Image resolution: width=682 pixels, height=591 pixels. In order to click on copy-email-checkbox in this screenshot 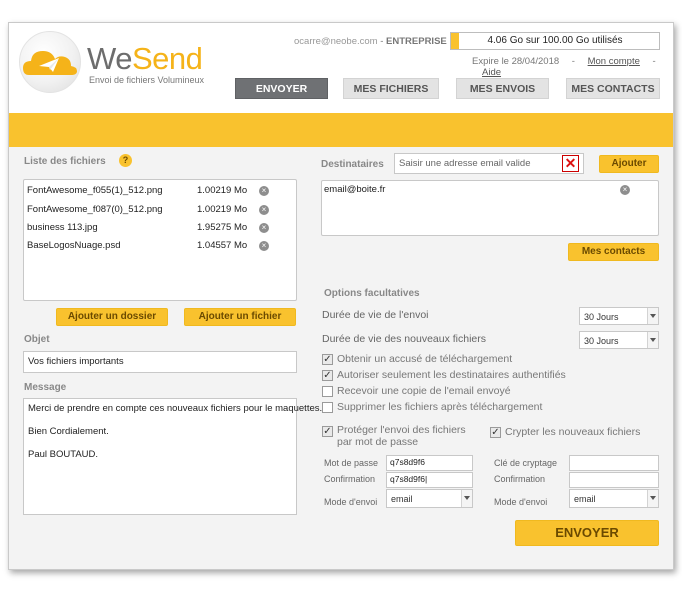, I will do `click(327, 391)`.